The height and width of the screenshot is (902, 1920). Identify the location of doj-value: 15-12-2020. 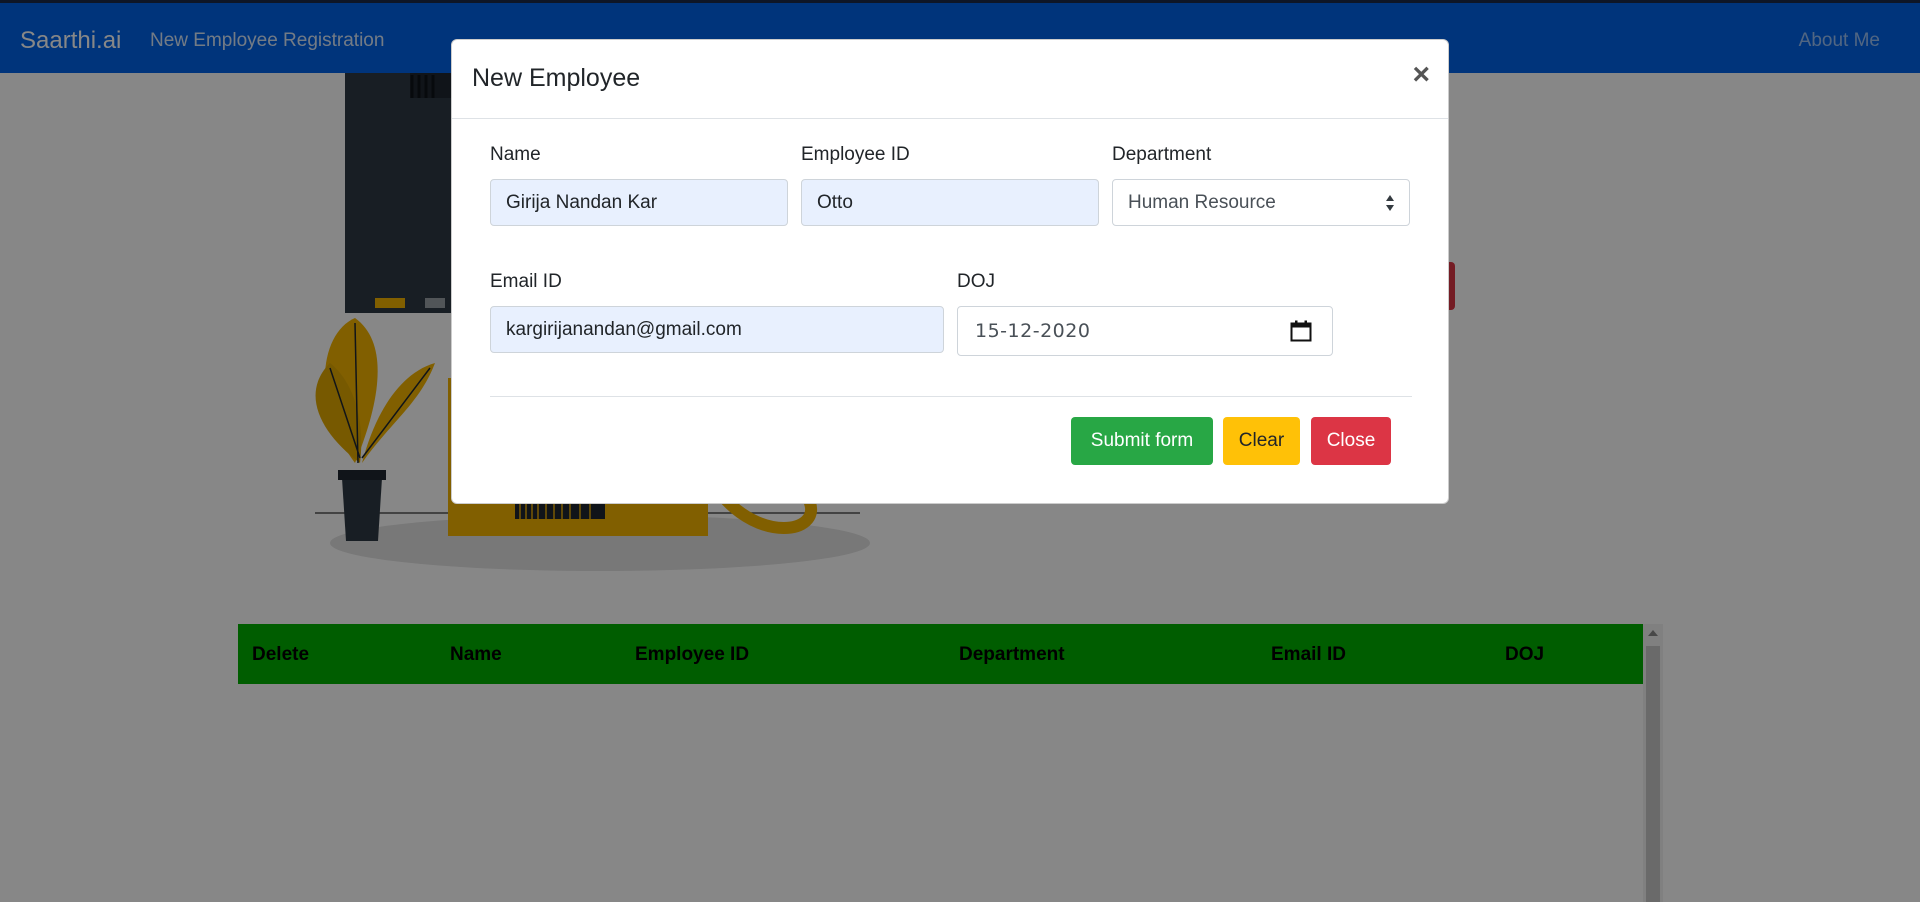
(1033, 331).